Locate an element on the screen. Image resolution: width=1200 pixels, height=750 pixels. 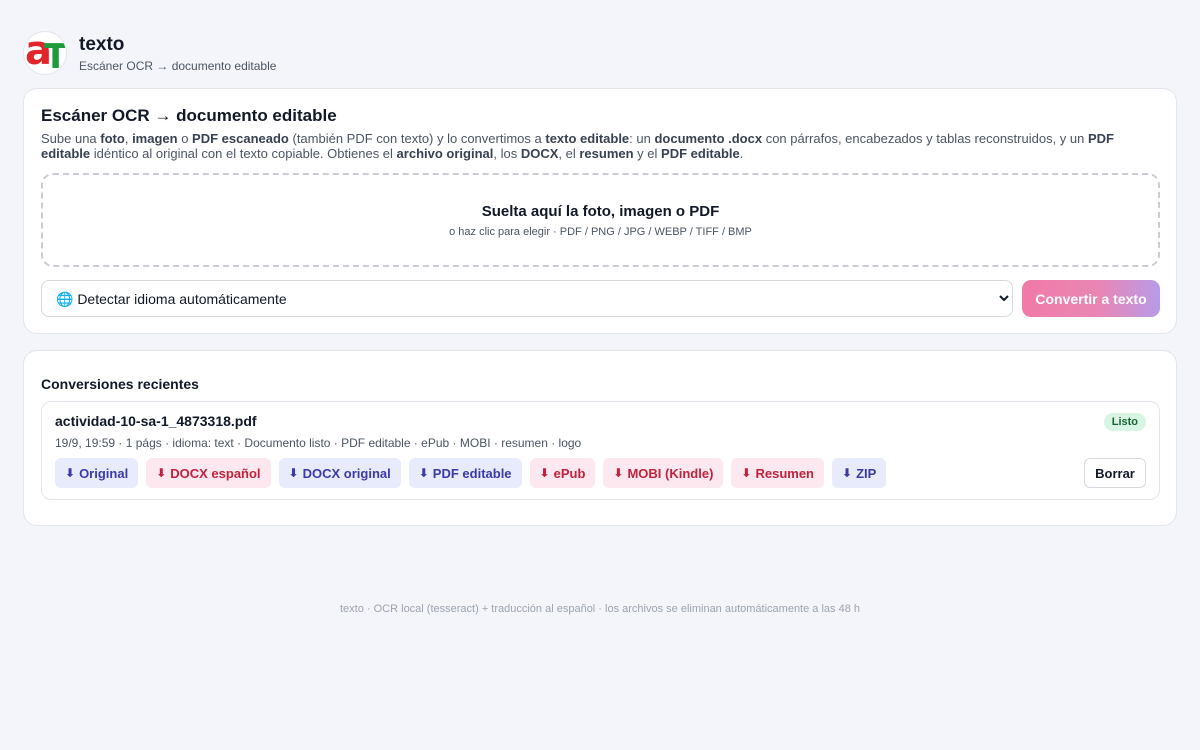
description-text: : un is located at coordinates (642, 138).